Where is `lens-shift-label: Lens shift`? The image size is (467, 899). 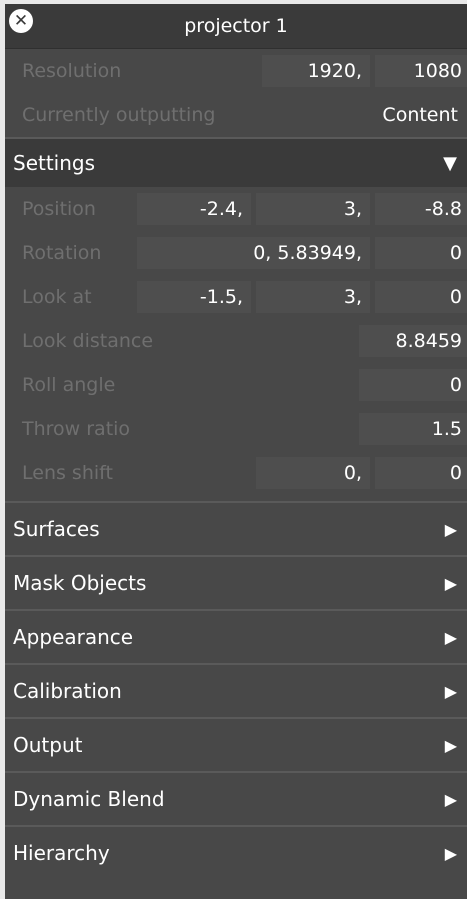
lens-shift-label: Lens shift is located at coordinates (67, 473).